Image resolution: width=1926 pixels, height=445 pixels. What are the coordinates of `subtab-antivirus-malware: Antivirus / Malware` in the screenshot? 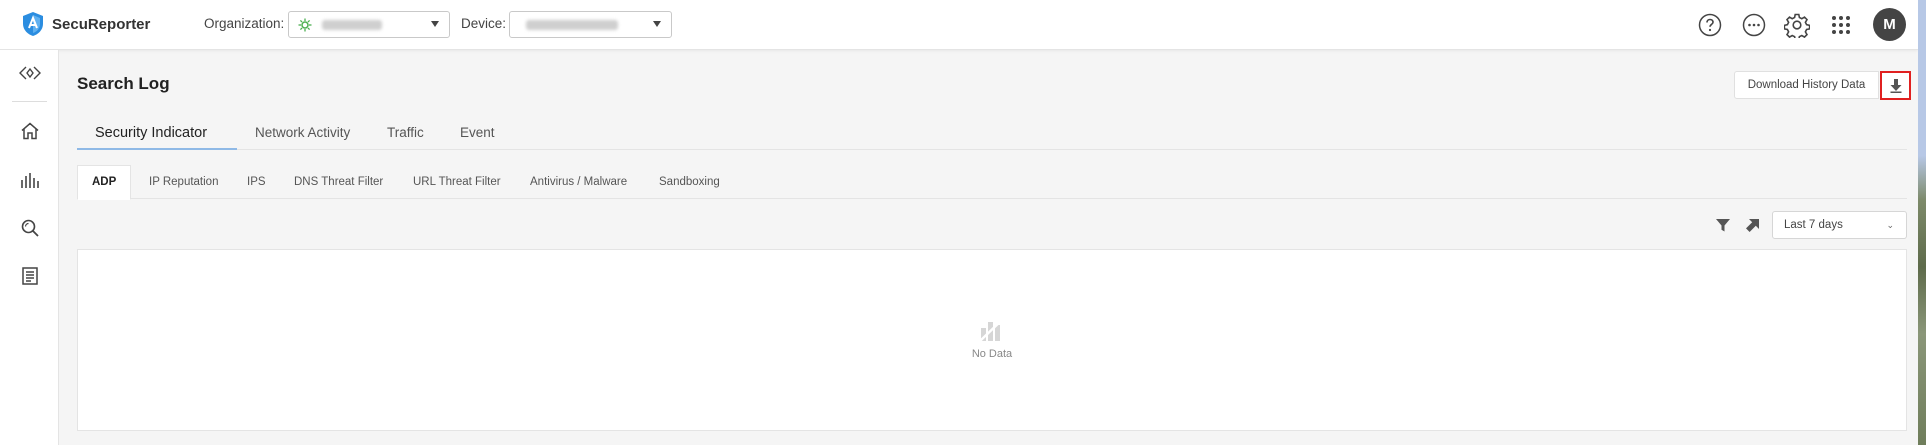 It's located at (578, 182).